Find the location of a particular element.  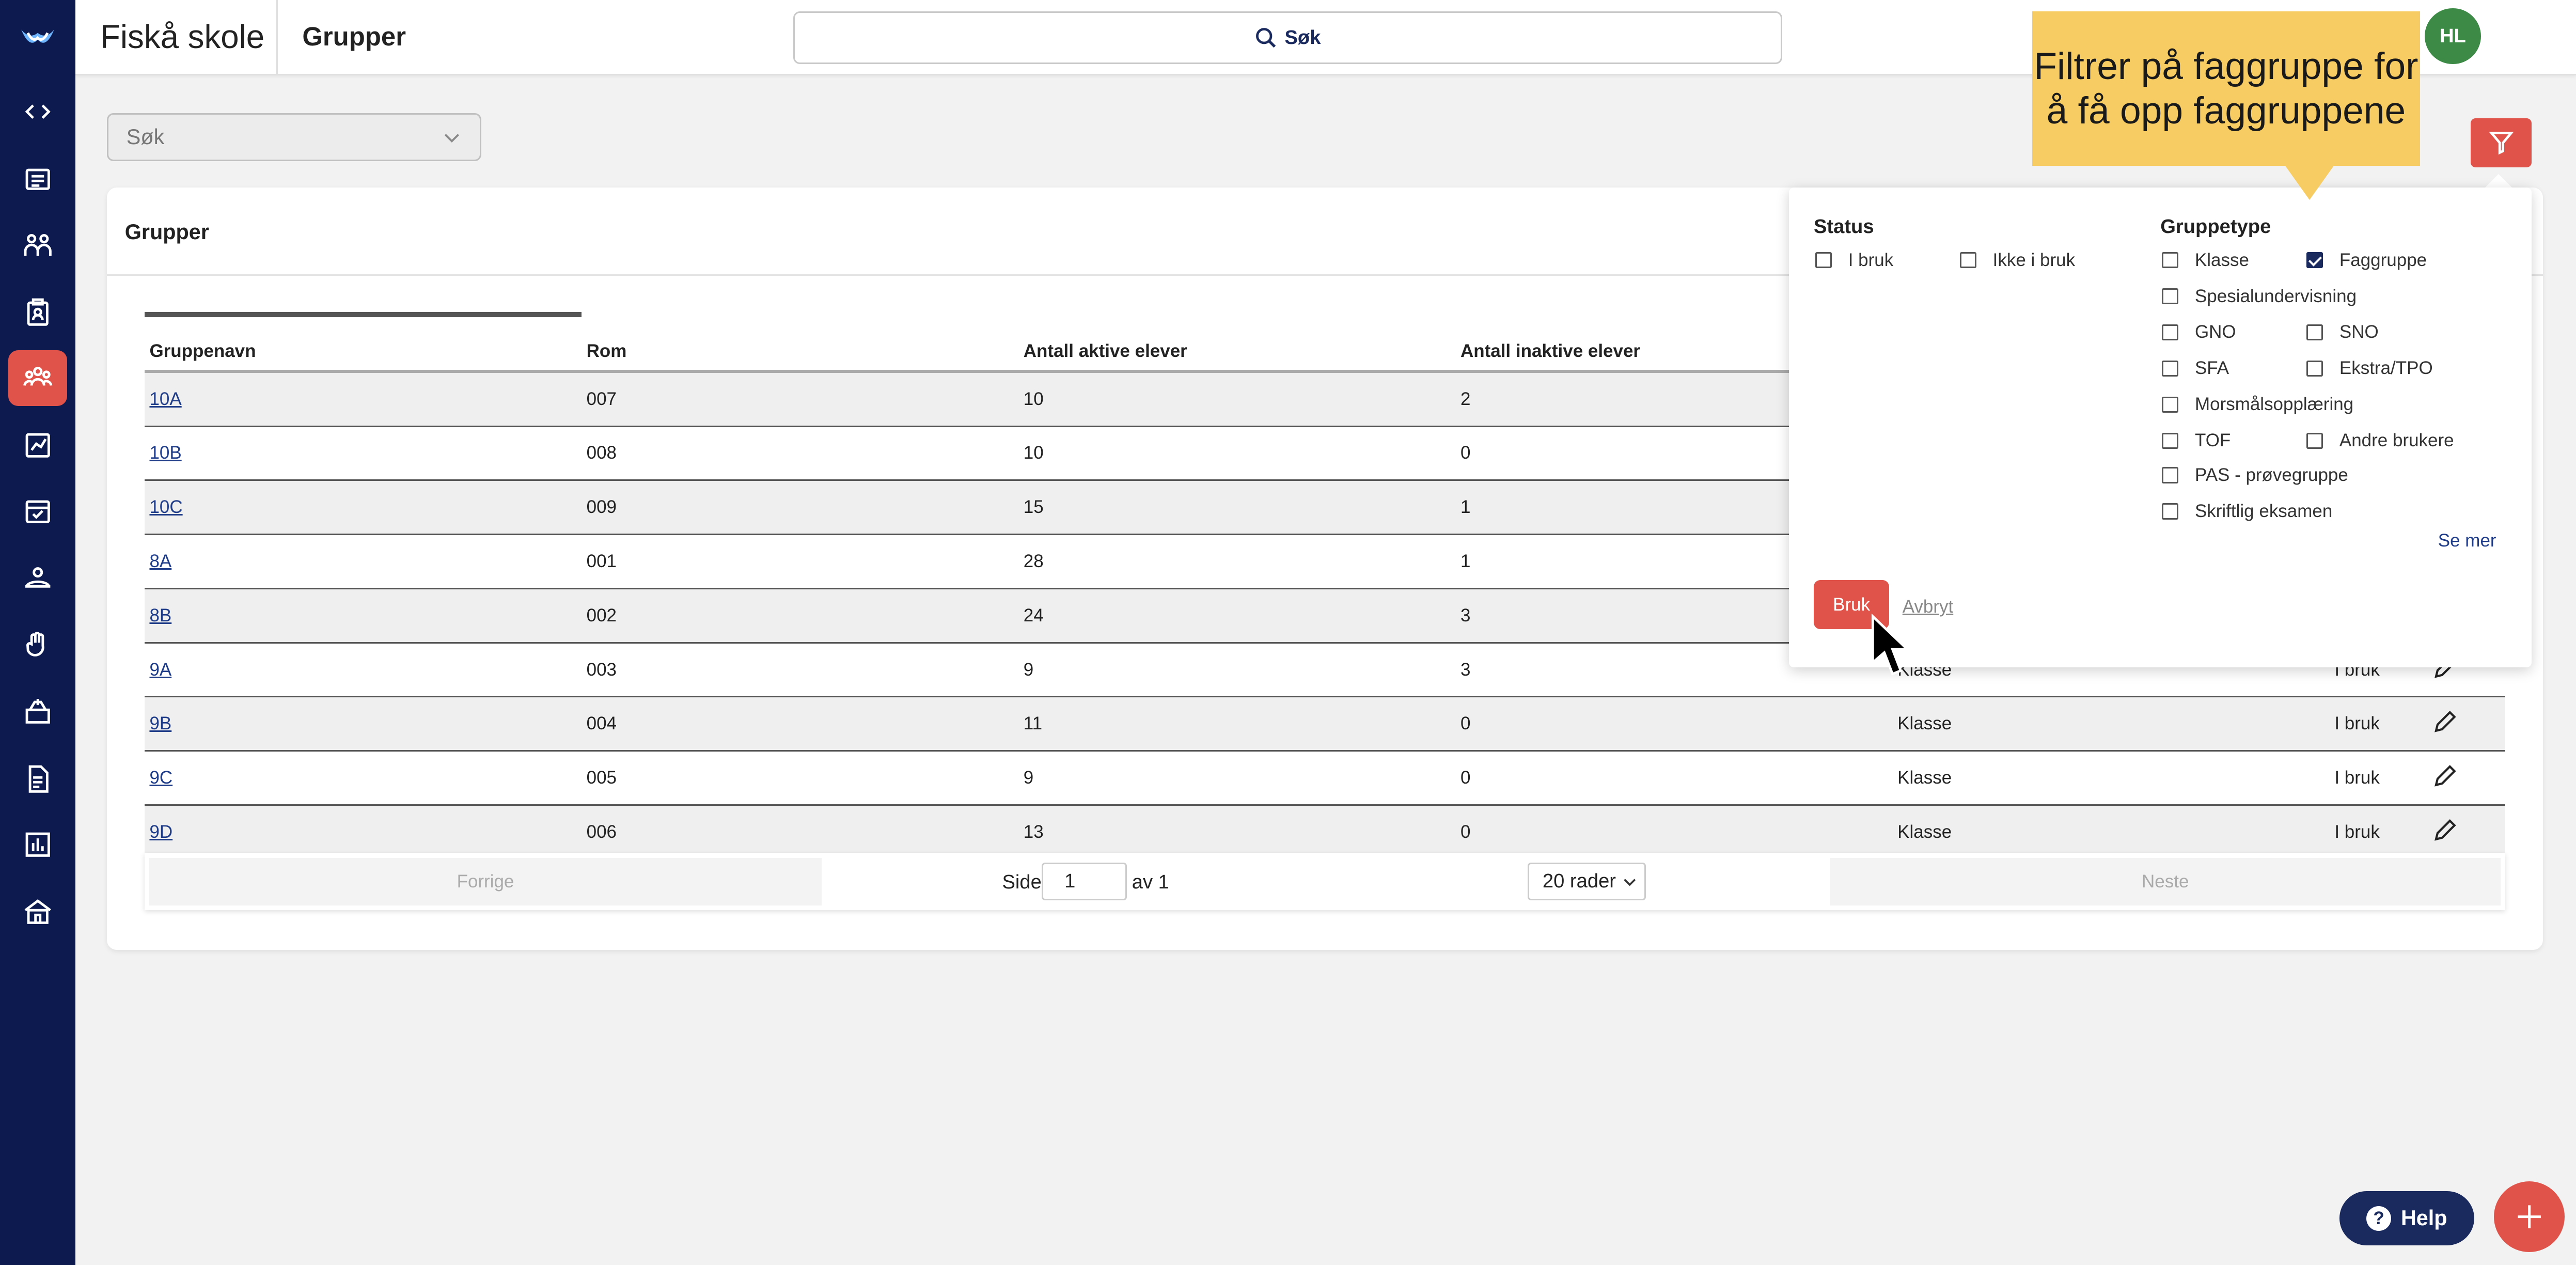

sidebar-item-statistics is located at coordinates (38, 844).